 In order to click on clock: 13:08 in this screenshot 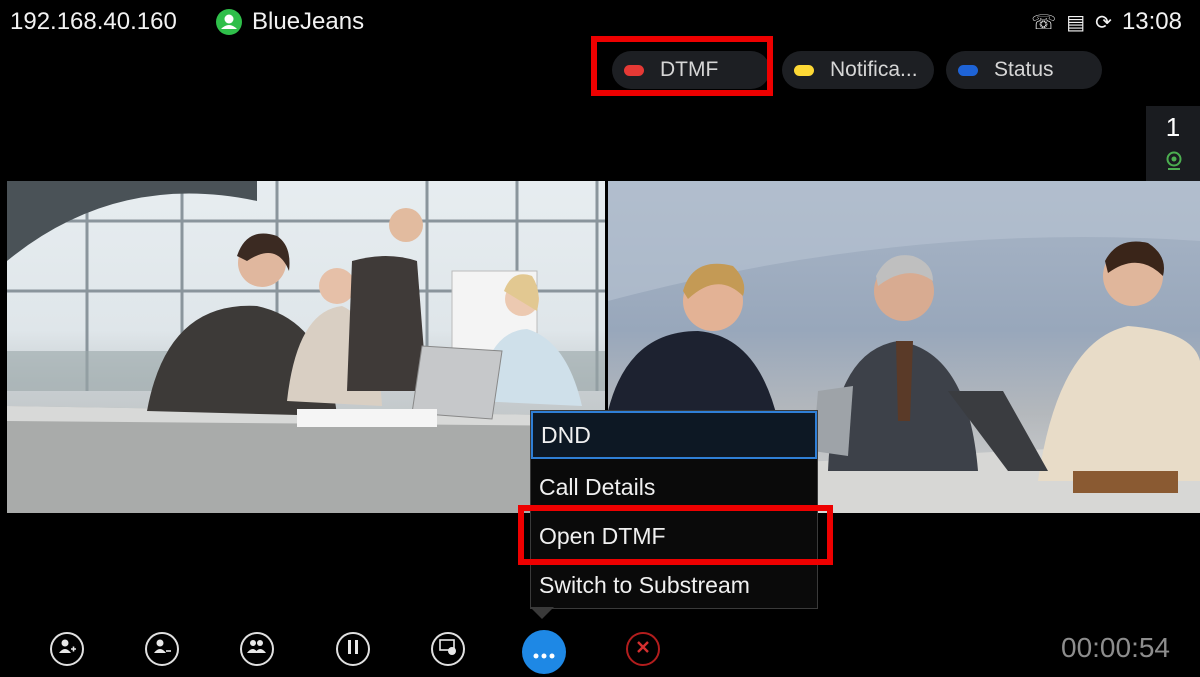, I will do `click(1151, 21)`.